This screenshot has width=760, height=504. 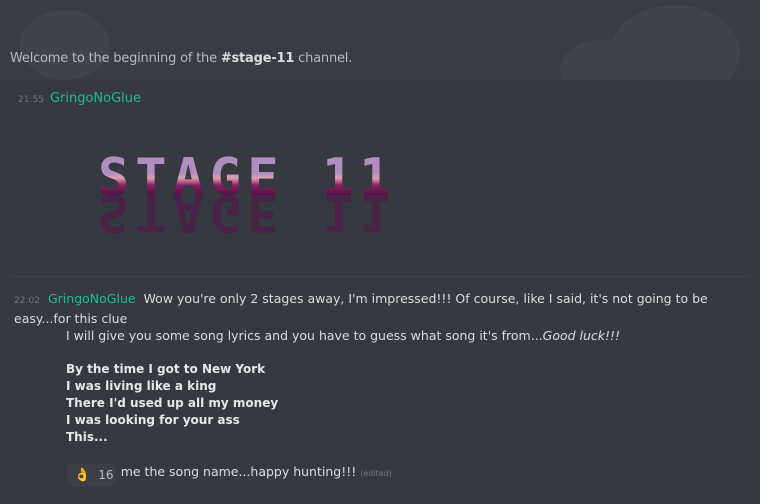 What do you see at coordinates (257, 58) in the screenshot?
I see `channel-name: #stage-11` at bounding box center [257, 58].